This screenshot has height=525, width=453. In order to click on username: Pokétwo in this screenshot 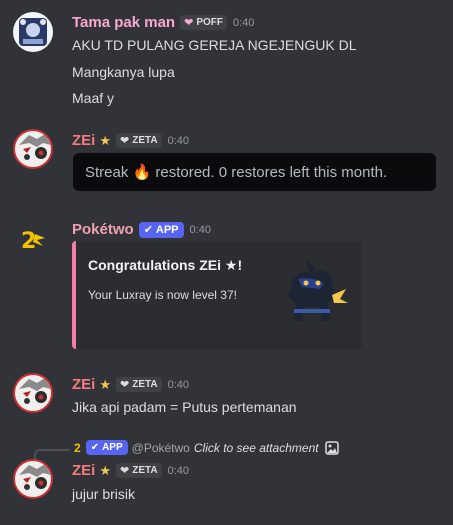, I will do `click(103, 229)`.